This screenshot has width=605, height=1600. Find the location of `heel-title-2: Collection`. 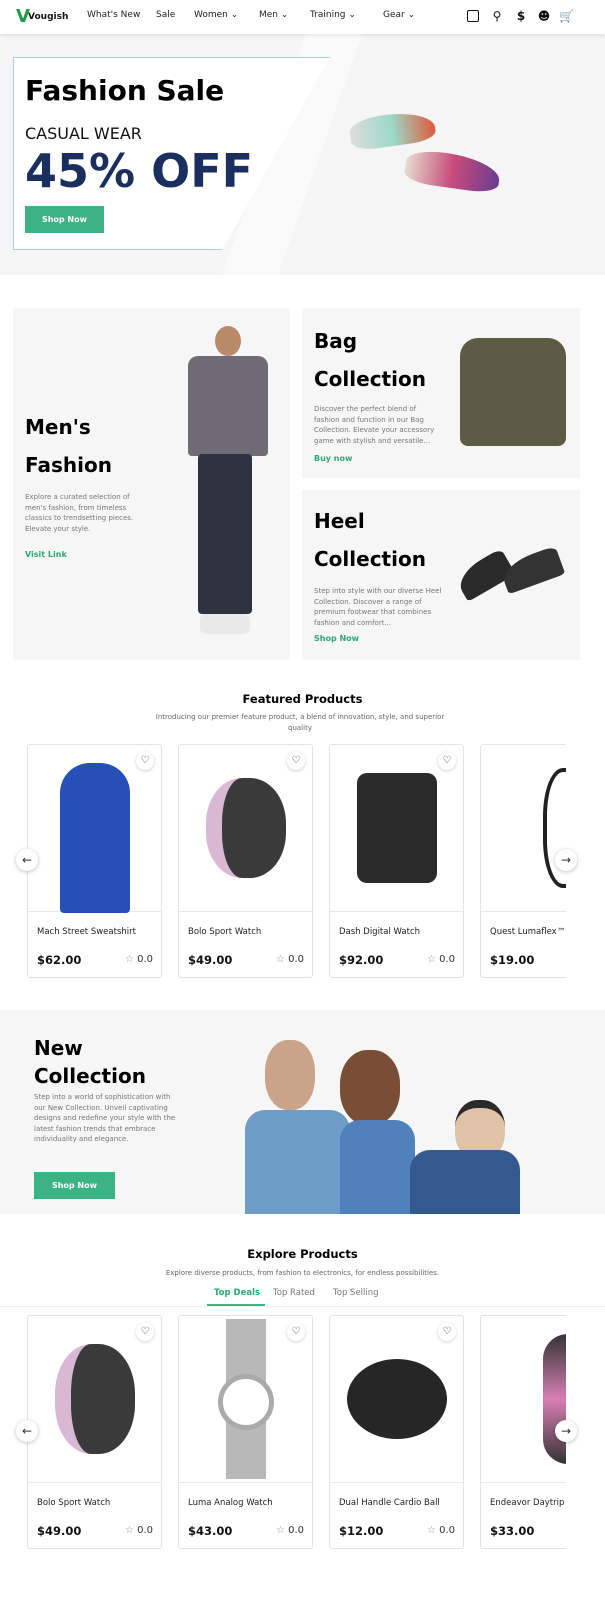

heel-title-2: Collection is located at coordinates (370, 559).